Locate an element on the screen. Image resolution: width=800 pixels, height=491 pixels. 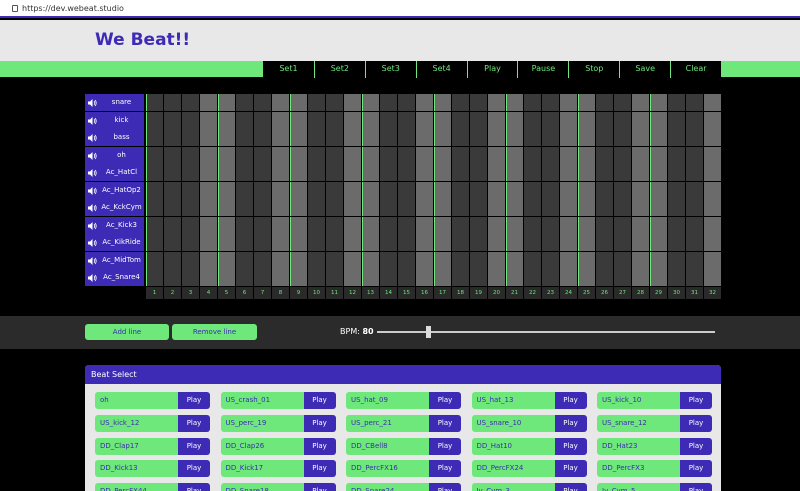
address-bar: https://dev.webeat.studio is located at coordinates (400, 9).